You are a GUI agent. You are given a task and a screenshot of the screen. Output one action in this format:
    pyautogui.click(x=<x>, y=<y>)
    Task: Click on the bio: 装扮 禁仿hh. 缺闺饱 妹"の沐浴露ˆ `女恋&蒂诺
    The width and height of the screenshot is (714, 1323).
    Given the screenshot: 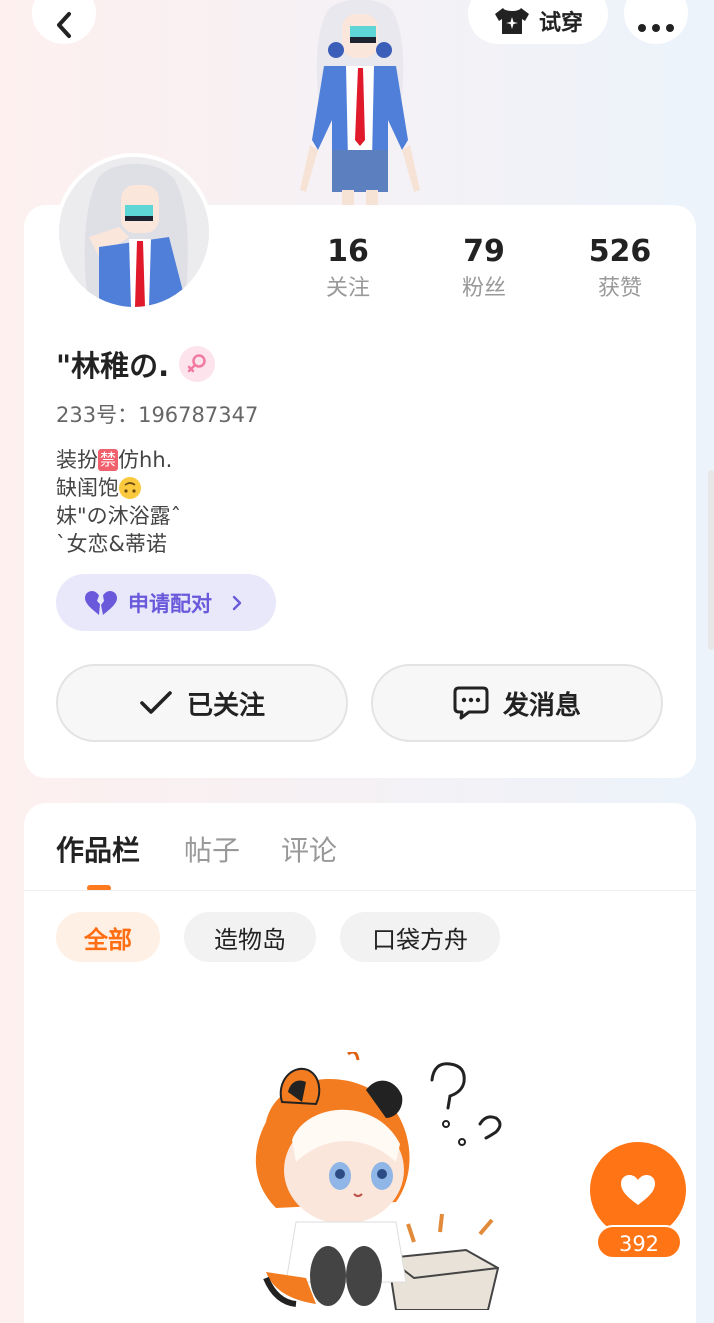 What is the action you would take?
    pyautogui.click(x=118, y=502)
    